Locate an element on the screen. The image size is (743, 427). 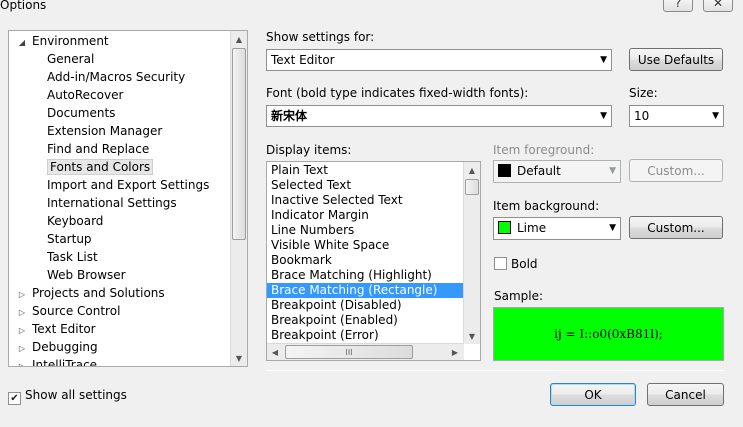
tree-item: International Settings is located at coordinates (112, 203).